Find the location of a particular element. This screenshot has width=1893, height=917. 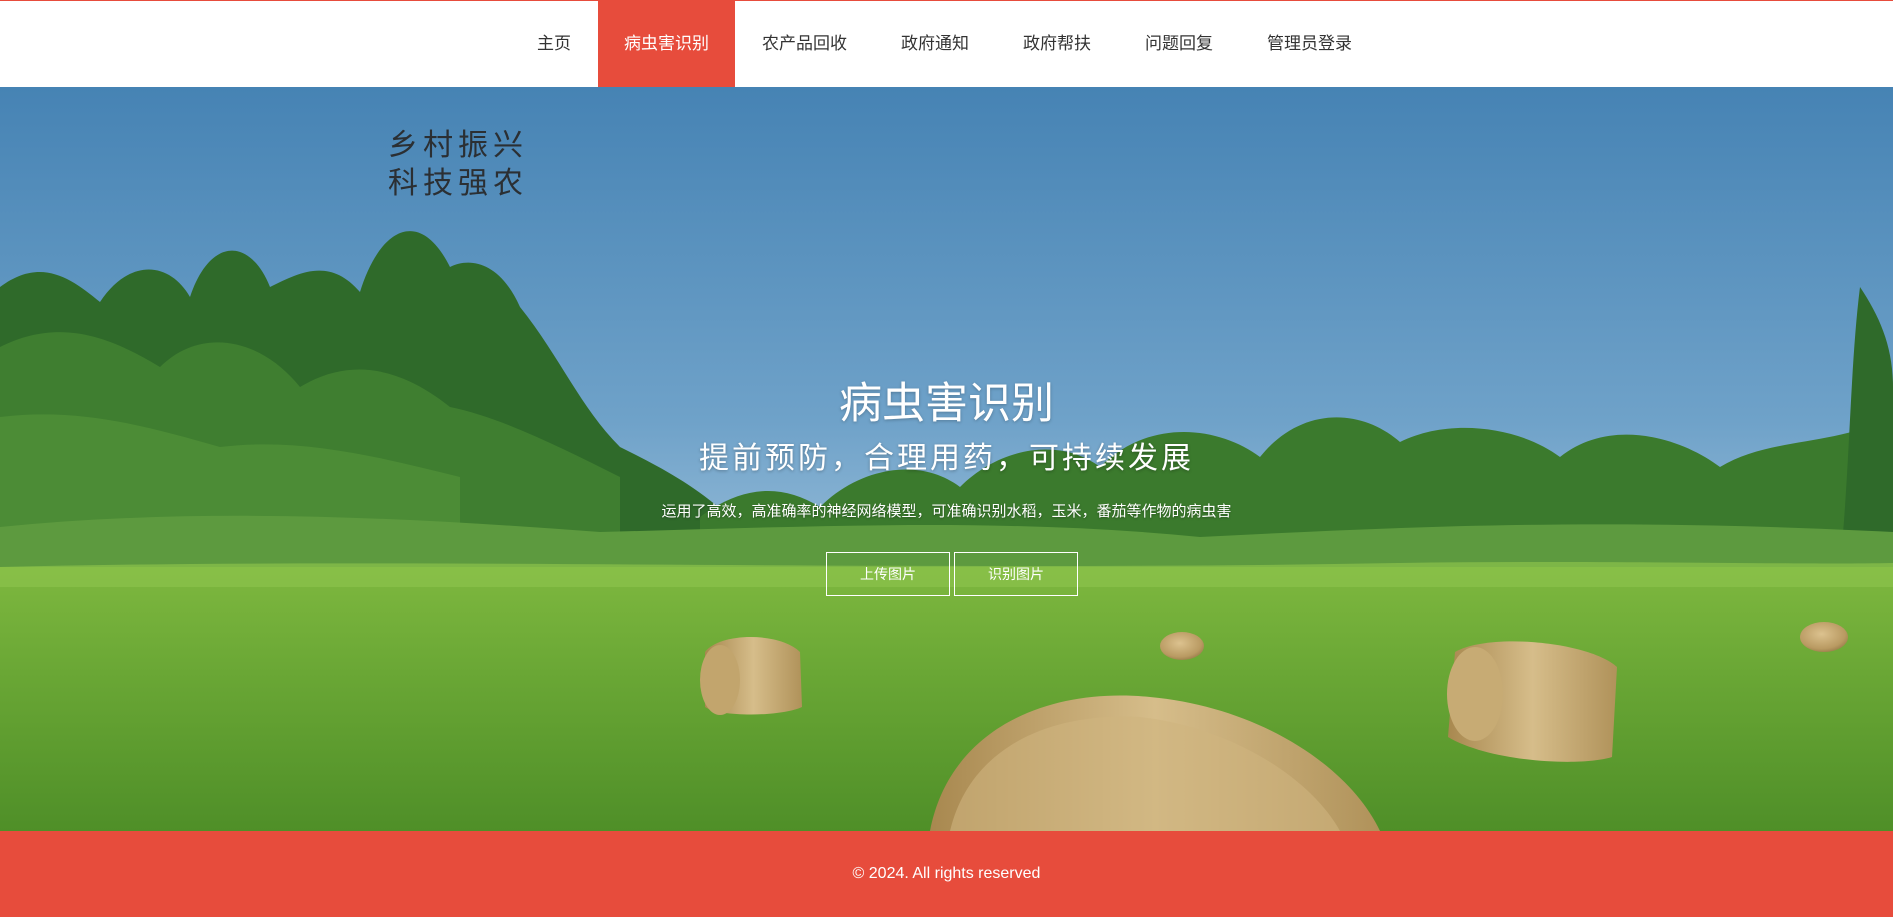

nav-item-home: 主页 is located at coordinates (554, 44).